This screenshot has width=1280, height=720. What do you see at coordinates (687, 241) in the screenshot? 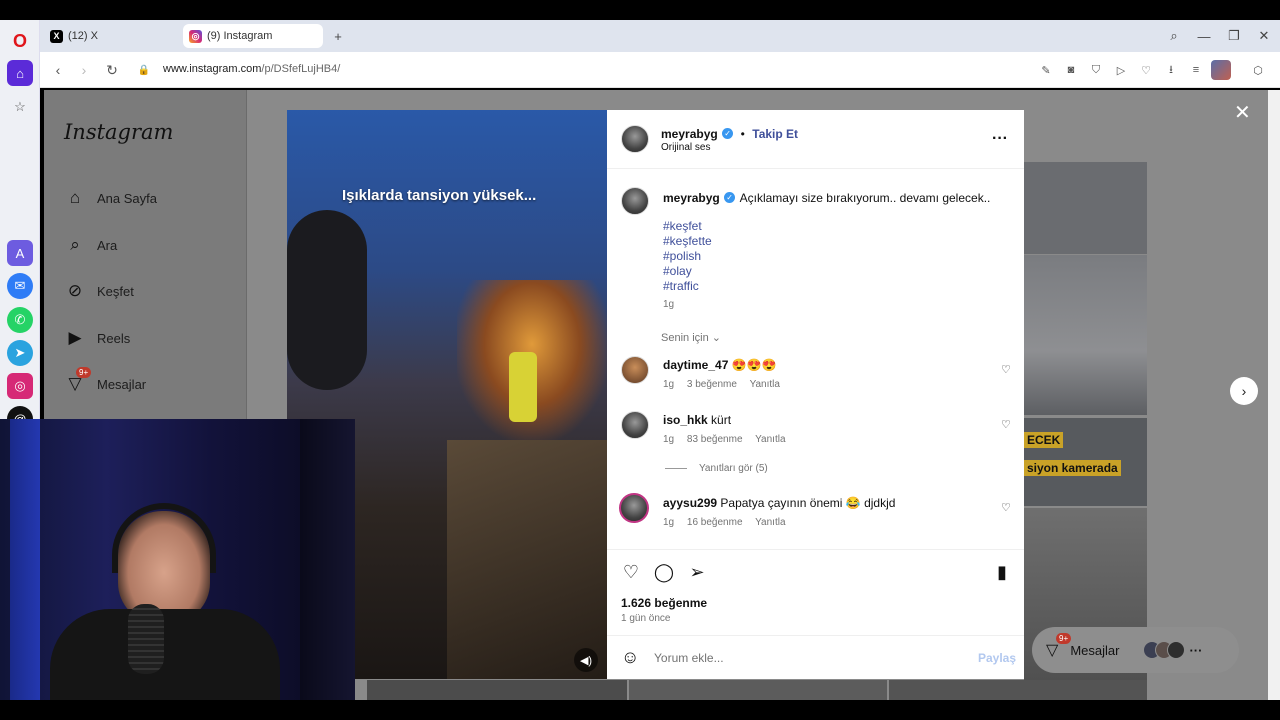
I see `hashtag-link: #keşfette` at bounding box center [687, 241].